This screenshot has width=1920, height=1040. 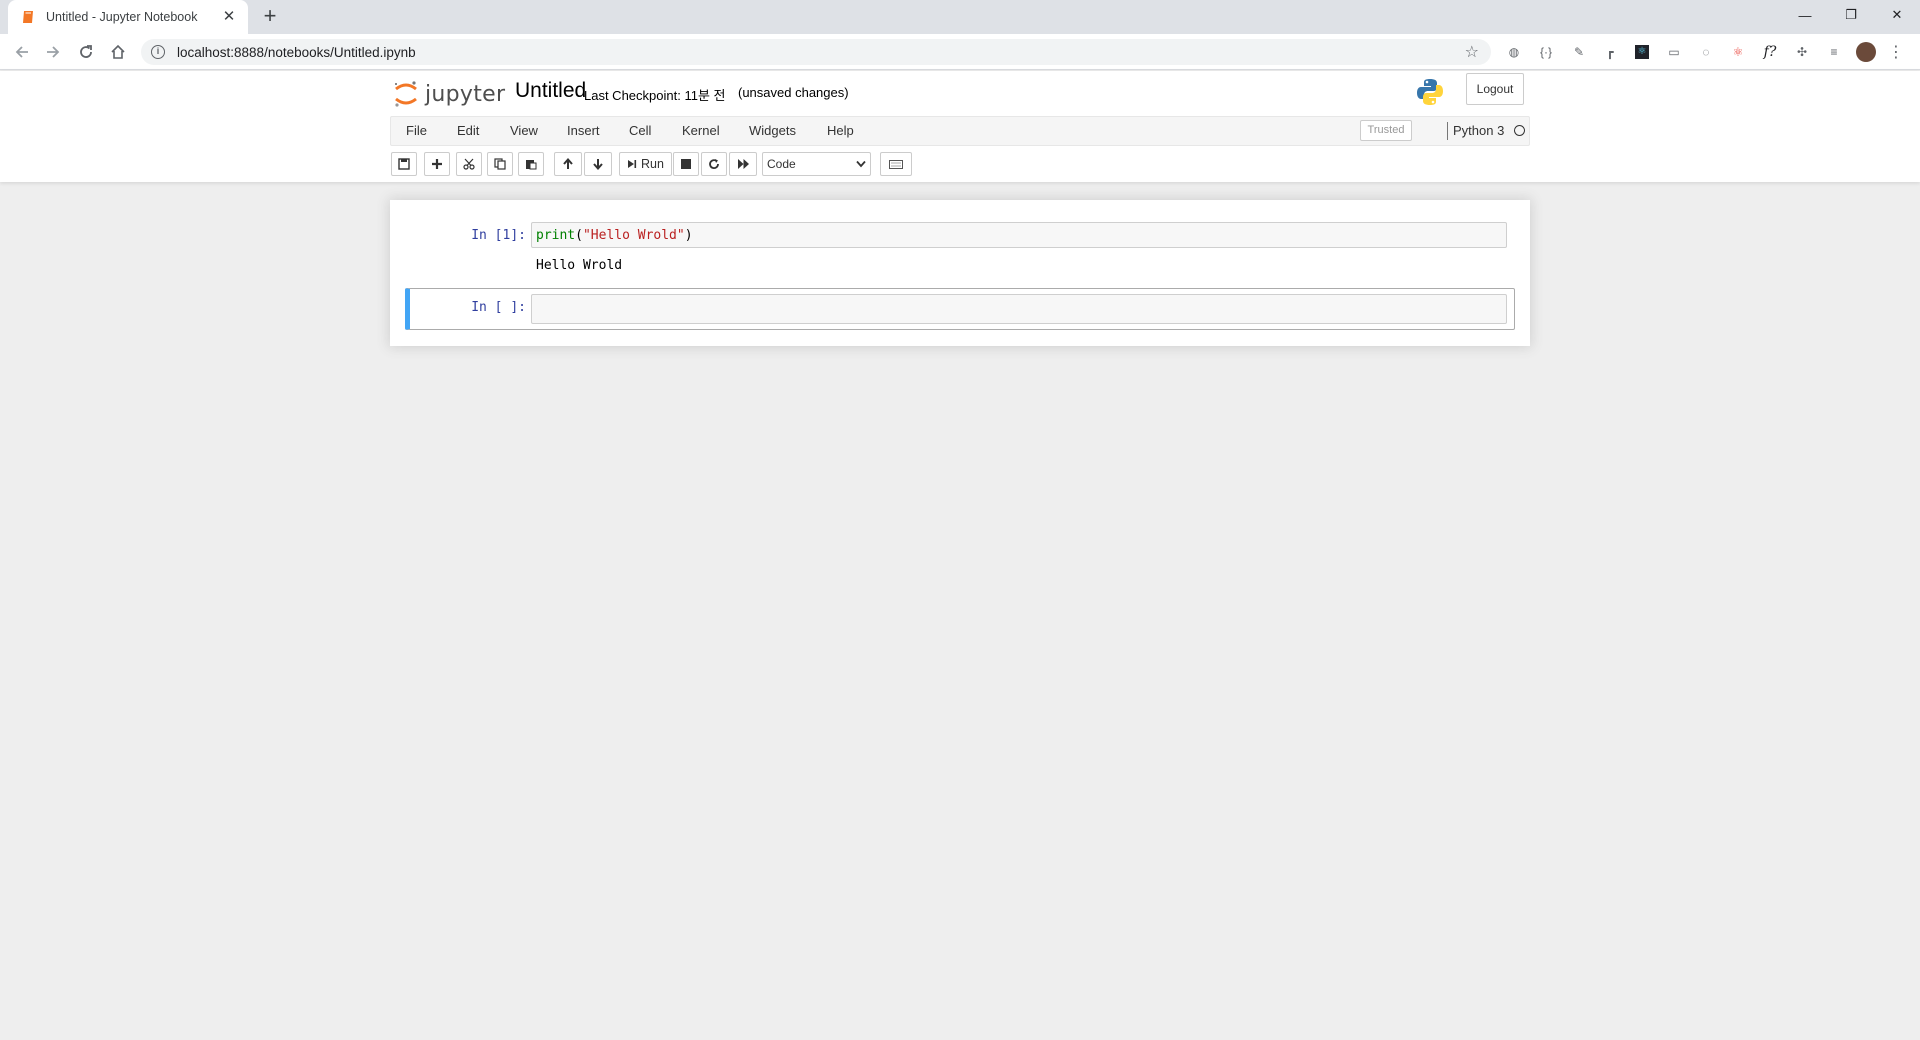 What do you see at coordinates (53, 52) in the screenshot?
I see `forward-icon` at bounding box center [53, 52].